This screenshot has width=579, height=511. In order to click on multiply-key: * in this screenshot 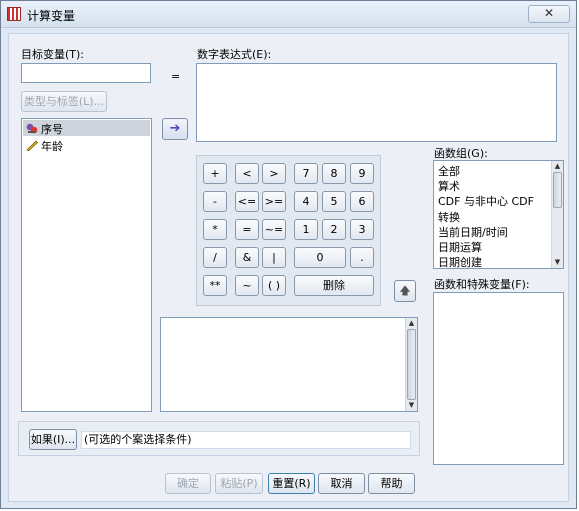, I will do `click(215, 229)`.